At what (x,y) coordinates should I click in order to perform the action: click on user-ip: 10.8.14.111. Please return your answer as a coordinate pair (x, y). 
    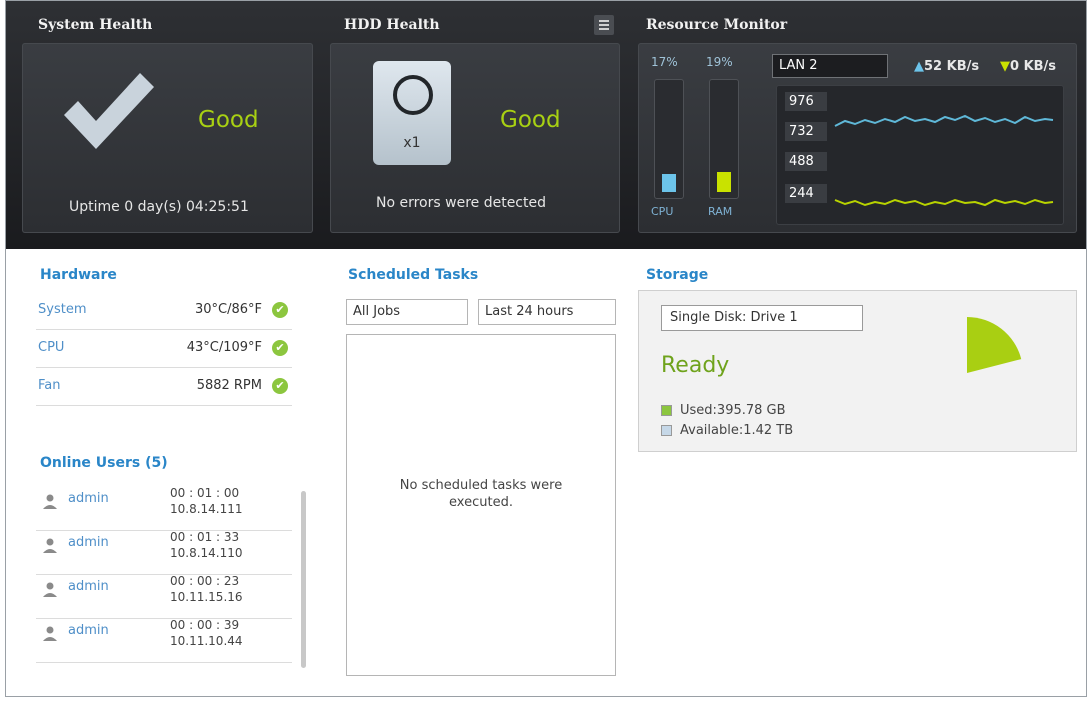
    Looking at the image, I should click on (206, 509).